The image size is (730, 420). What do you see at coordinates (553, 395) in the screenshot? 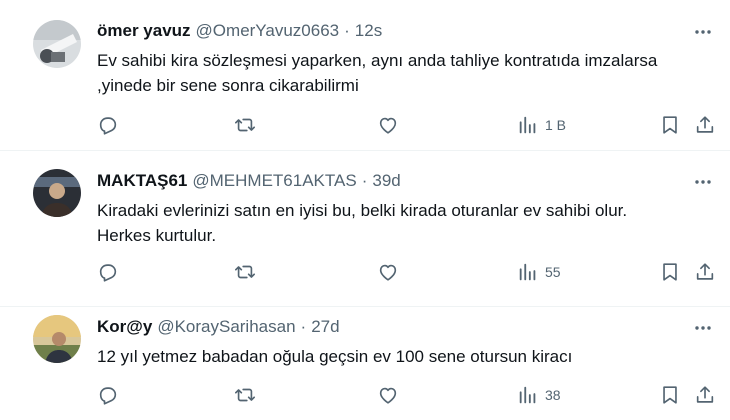
I see `views-count: 38` at bounding box center [553, 395].